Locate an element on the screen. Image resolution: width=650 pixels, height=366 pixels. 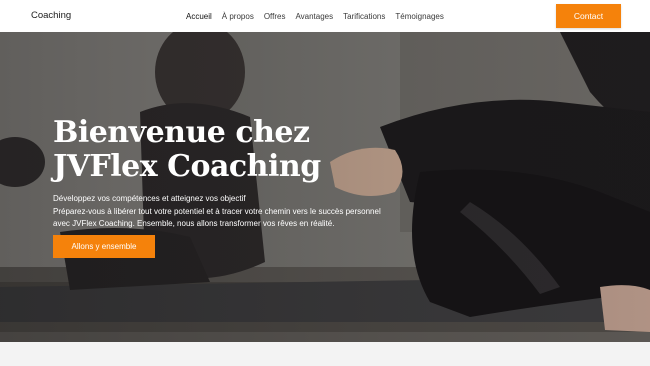
nav-item-temoignages: Témoignages is located at coordinates (419, 16).